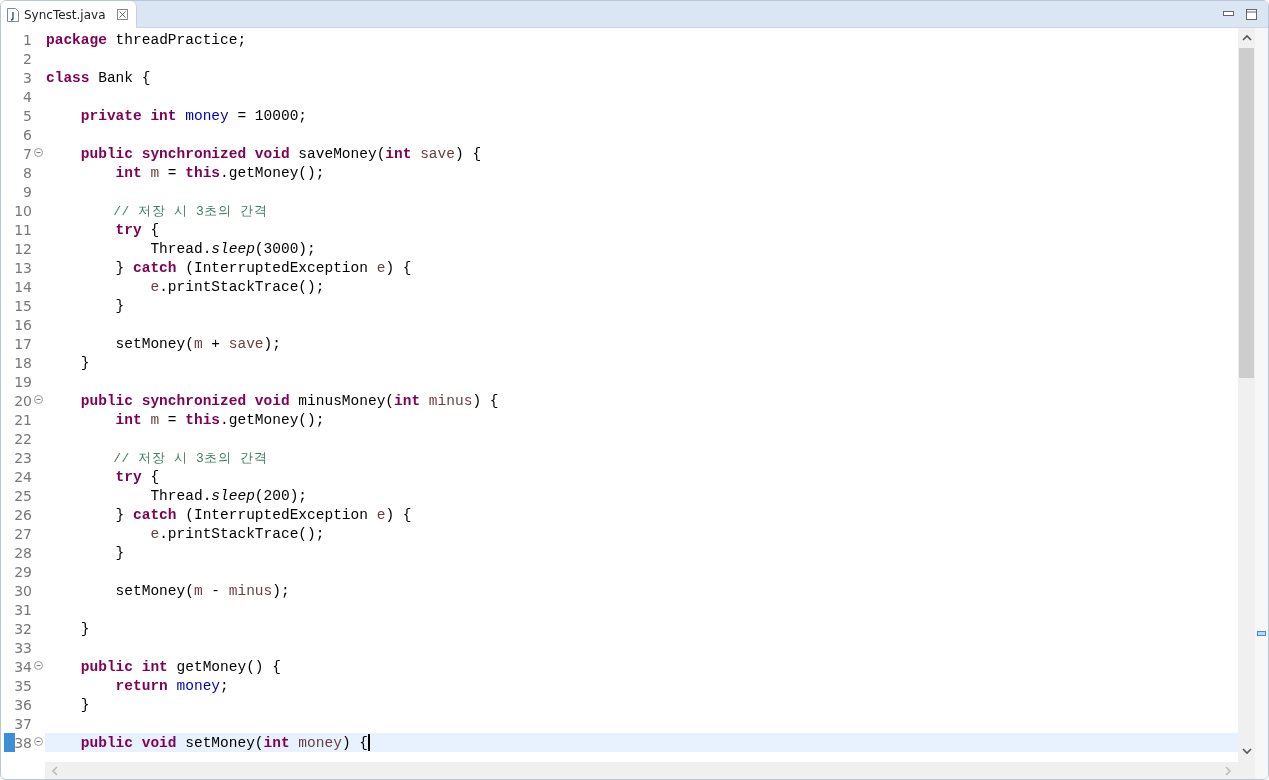  Describe the element at coordinates (23, 742) in the screenshot. I see `line-number: 38` at that location.